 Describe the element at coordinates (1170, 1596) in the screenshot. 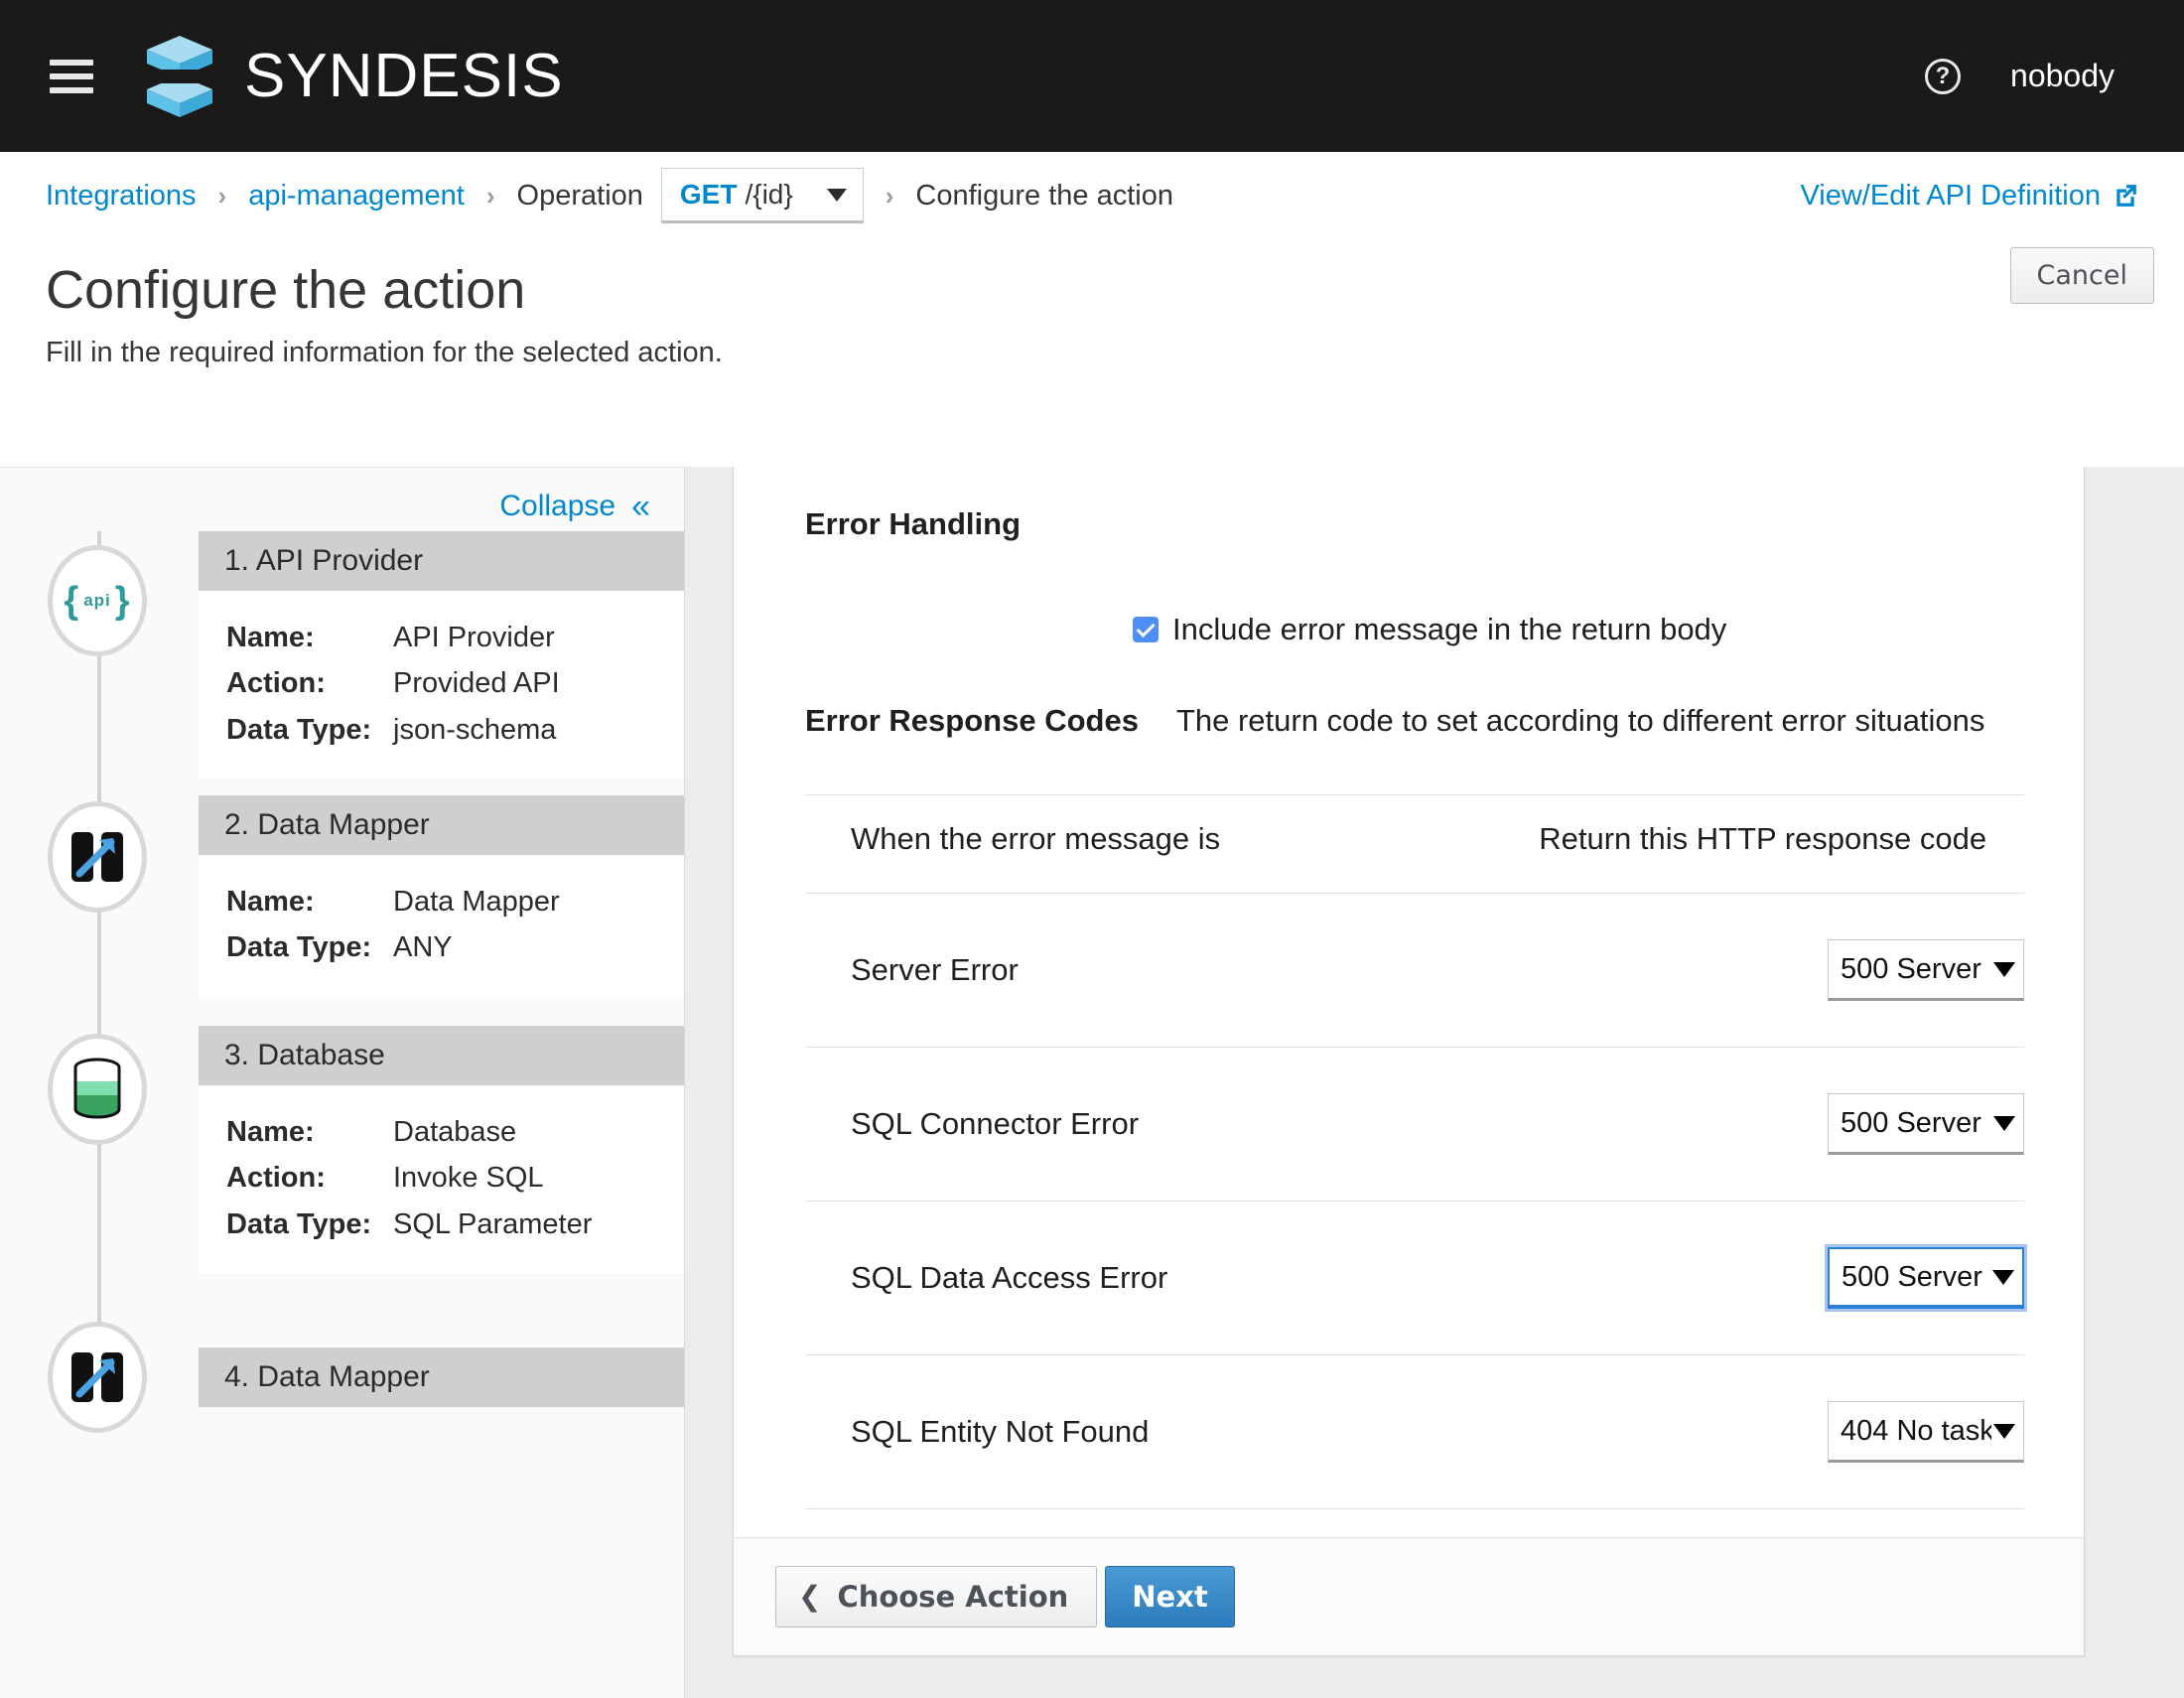

I see `next-button: Next` at that location.